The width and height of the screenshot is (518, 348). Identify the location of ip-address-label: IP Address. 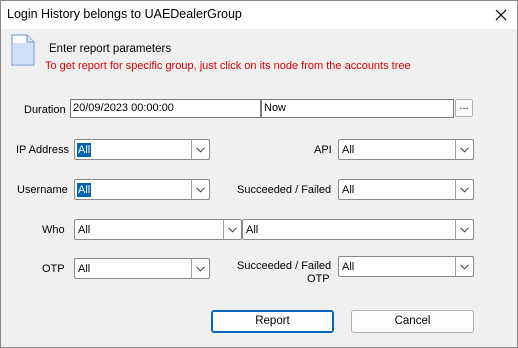
(42, 150).